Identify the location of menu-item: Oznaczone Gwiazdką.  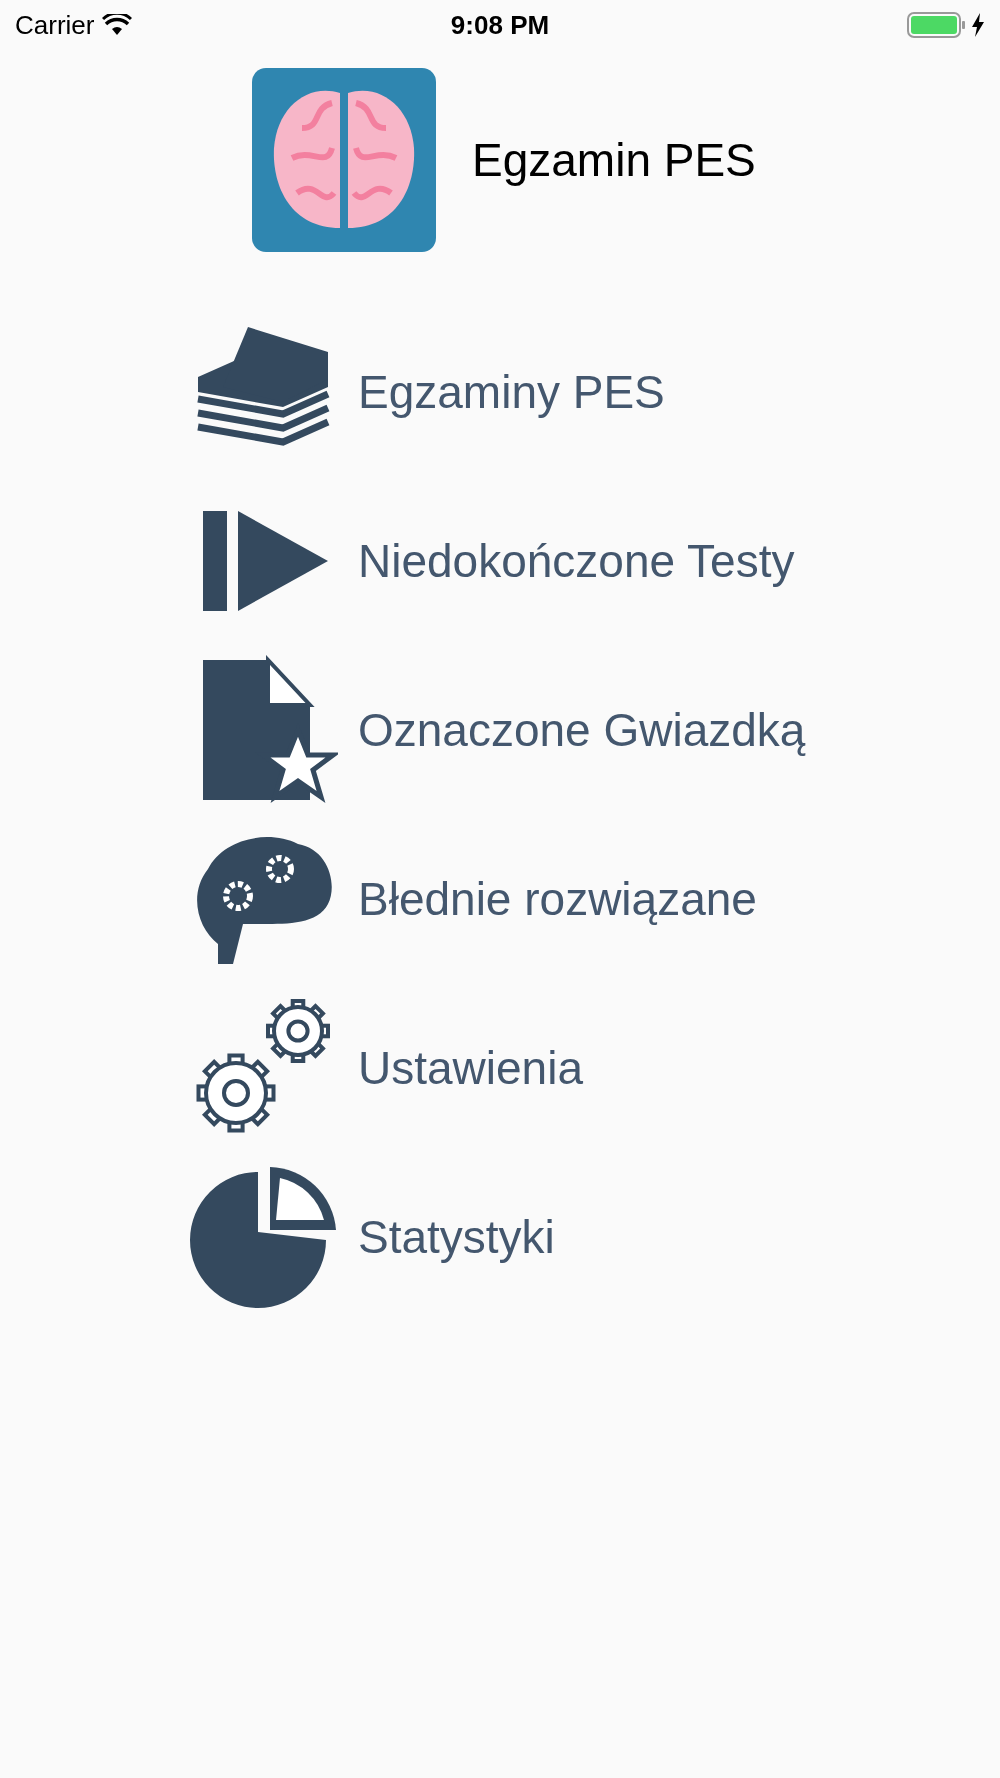
(594, 730).